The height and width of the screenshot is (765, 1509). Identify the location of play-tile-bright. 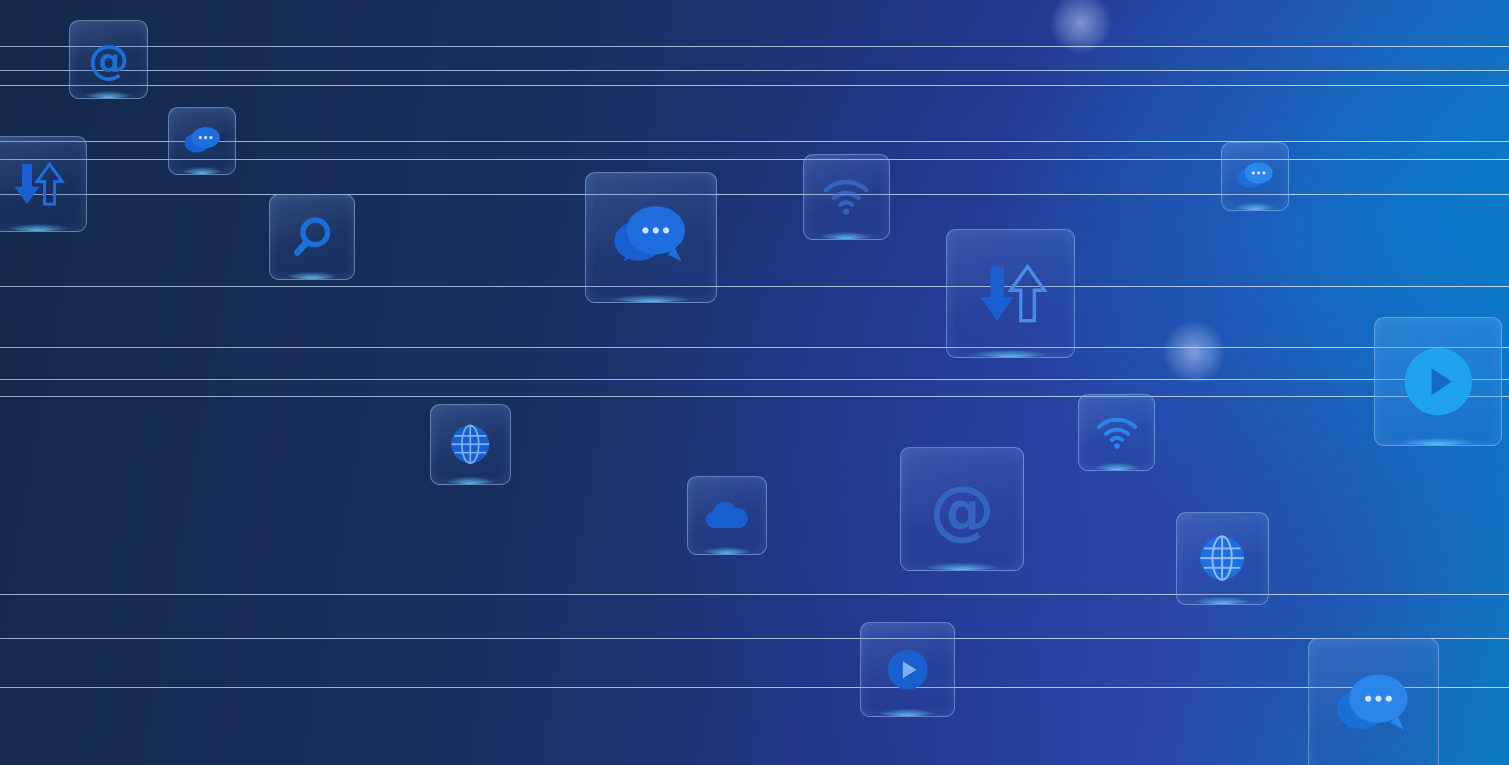
(1438, 381).